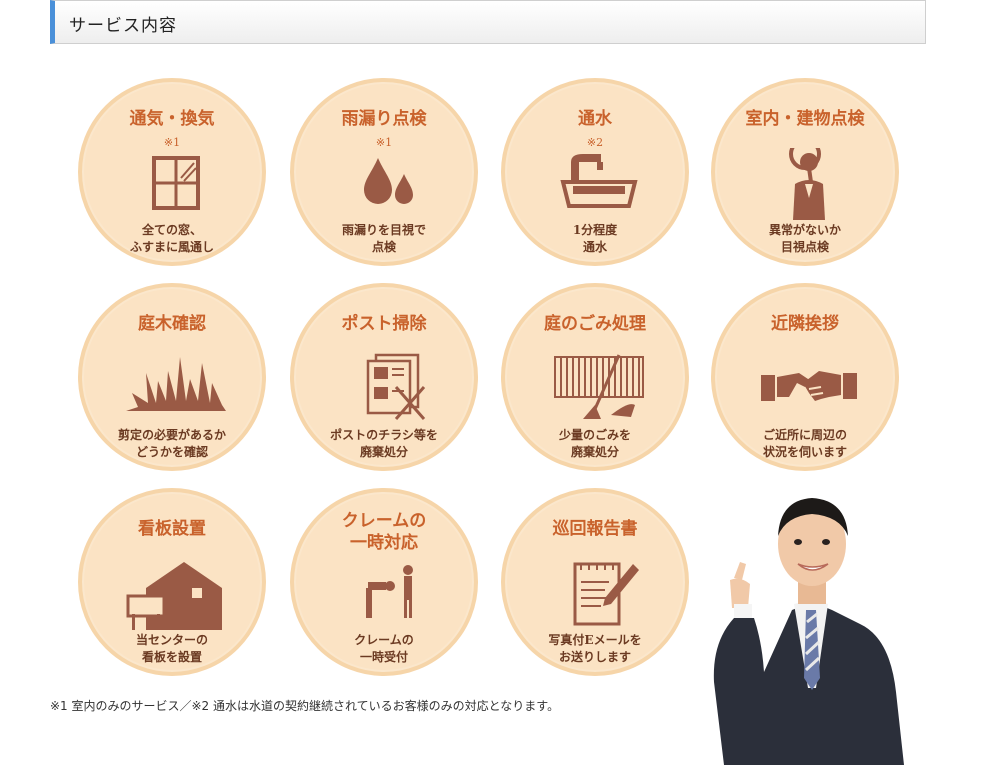 The height and width of the screenshot is (765, 981). What do you see at coordinates (805, 324) in the screenshot?
I see `service-title: 近隣挨拶` at bounding box center [805, 324].